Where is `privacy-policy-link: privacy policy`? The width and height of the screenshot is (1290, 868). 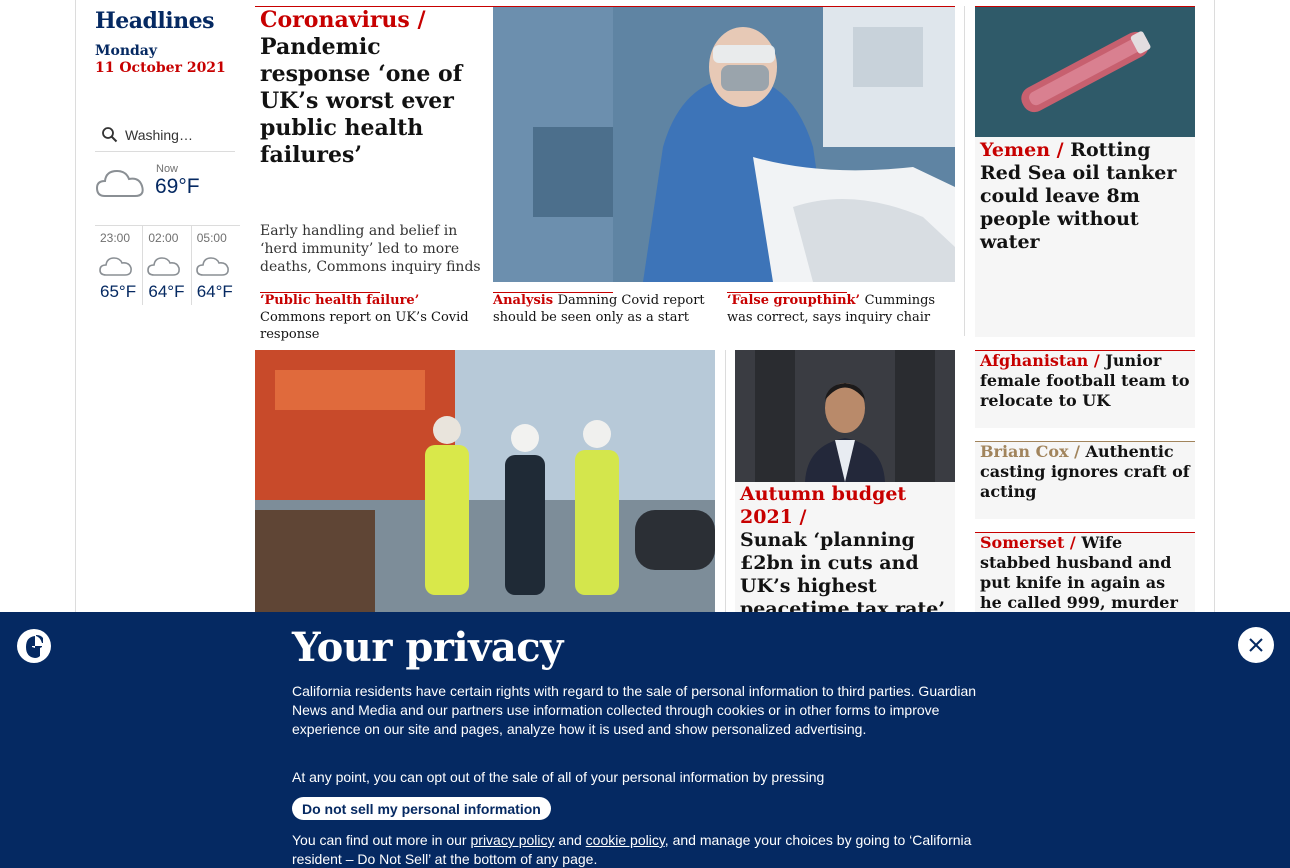
privacy-policy-link: privacy policy is located at coordinates (513, 840).